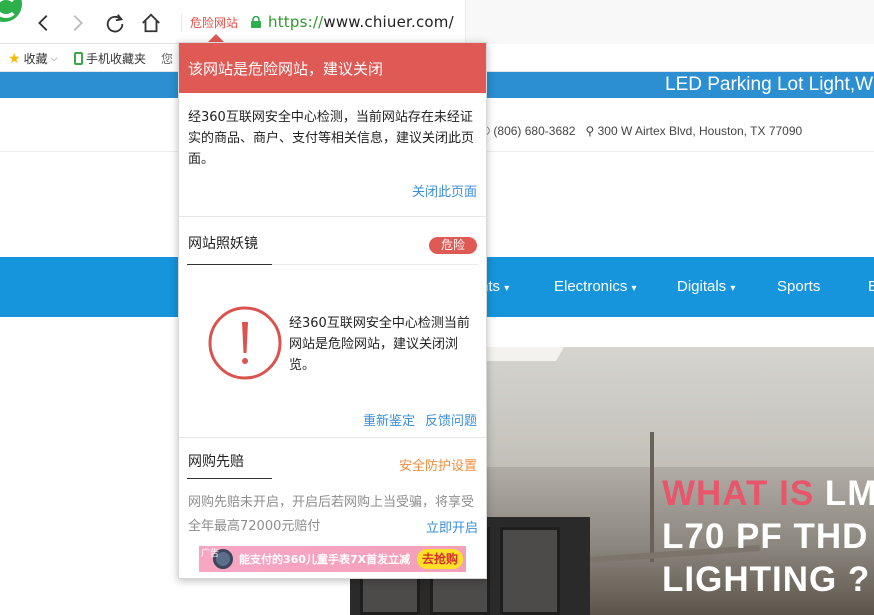 The height and width of the screenshot is (615, 874). I want to click on url-scheme: https://, so click(296, 22).